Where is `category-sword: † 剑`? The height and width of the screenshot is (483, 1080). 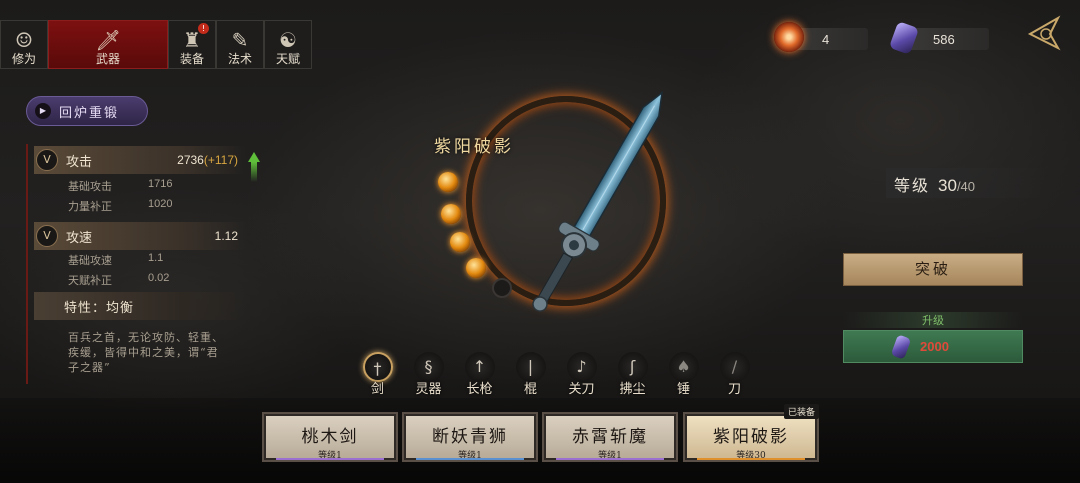 category-sword: † 剑 is located at coordinates (377, 375).